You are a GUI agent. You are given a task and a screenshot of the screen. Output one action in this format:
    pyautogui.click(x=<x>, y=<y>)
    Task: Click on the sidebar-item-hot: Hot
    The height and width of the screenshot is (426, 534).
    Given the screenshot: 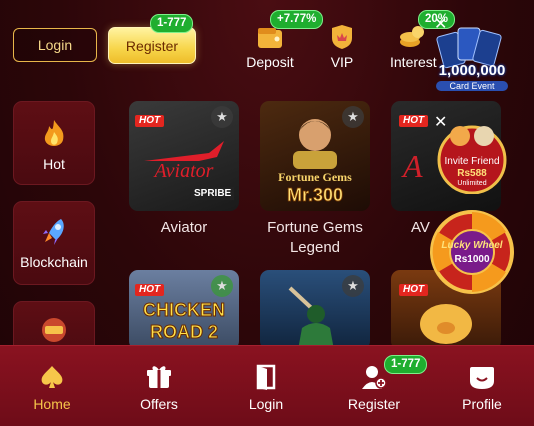 What is the action you would take?
    pyautogui.click(x=54, y=143)
    